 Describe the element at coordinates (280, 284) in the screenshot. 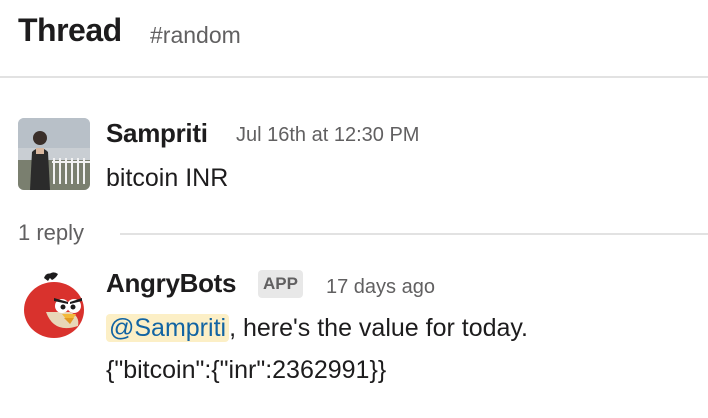

I see `app-badge: APP` at that location.